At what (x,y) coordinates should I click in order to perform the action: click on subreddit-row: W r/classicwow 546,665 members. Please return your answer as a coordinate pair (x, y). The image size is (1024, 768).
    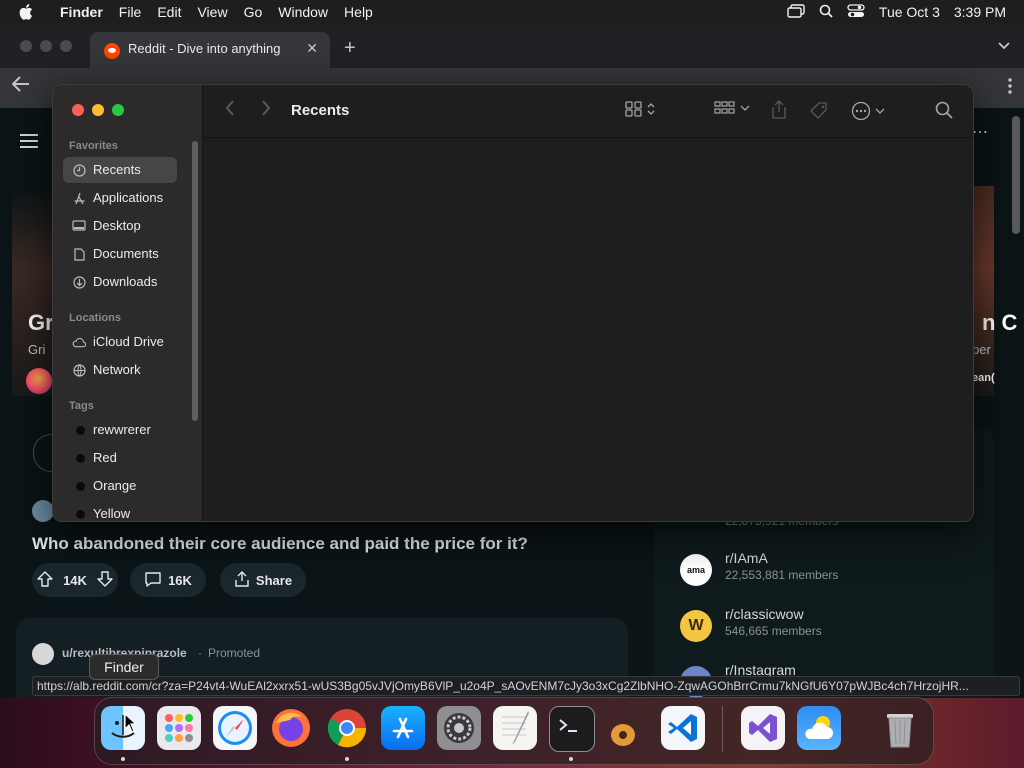
    Looking at the image, I should click on (830, 626).